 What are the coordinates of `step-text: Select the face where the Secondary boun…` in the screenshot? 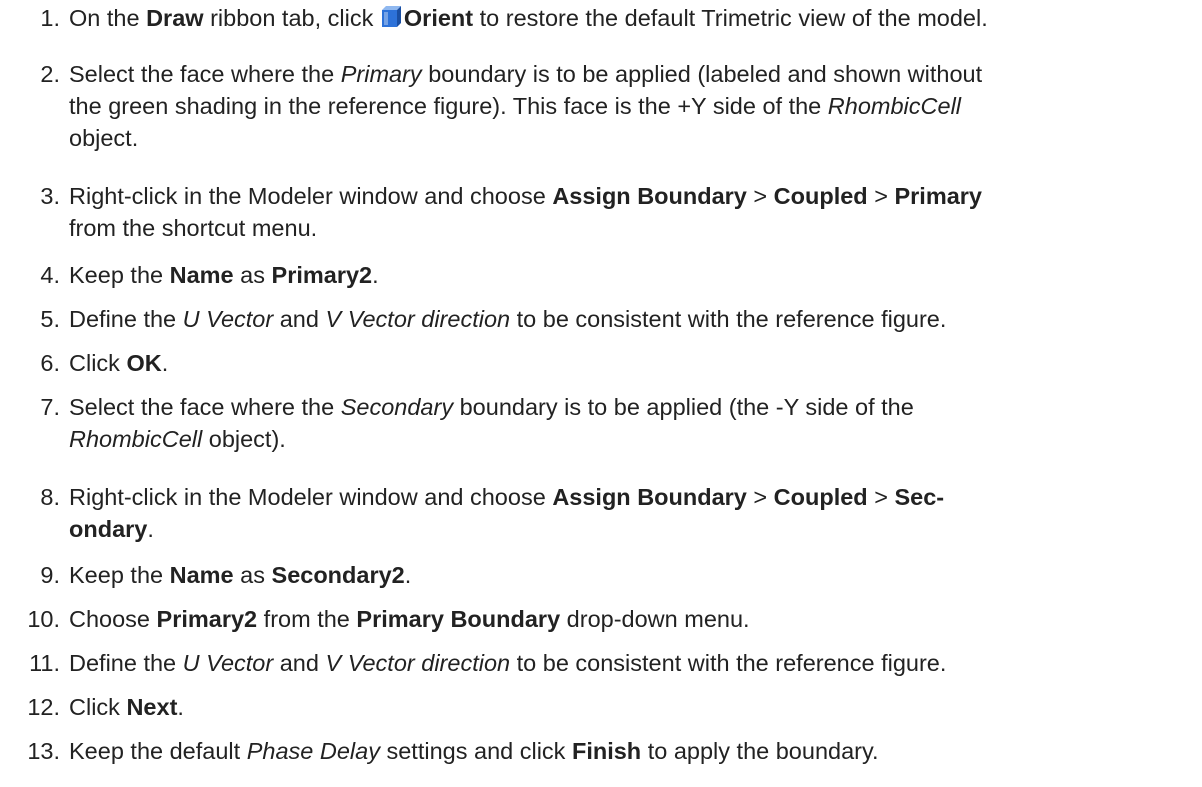 It's located at (633, 423).